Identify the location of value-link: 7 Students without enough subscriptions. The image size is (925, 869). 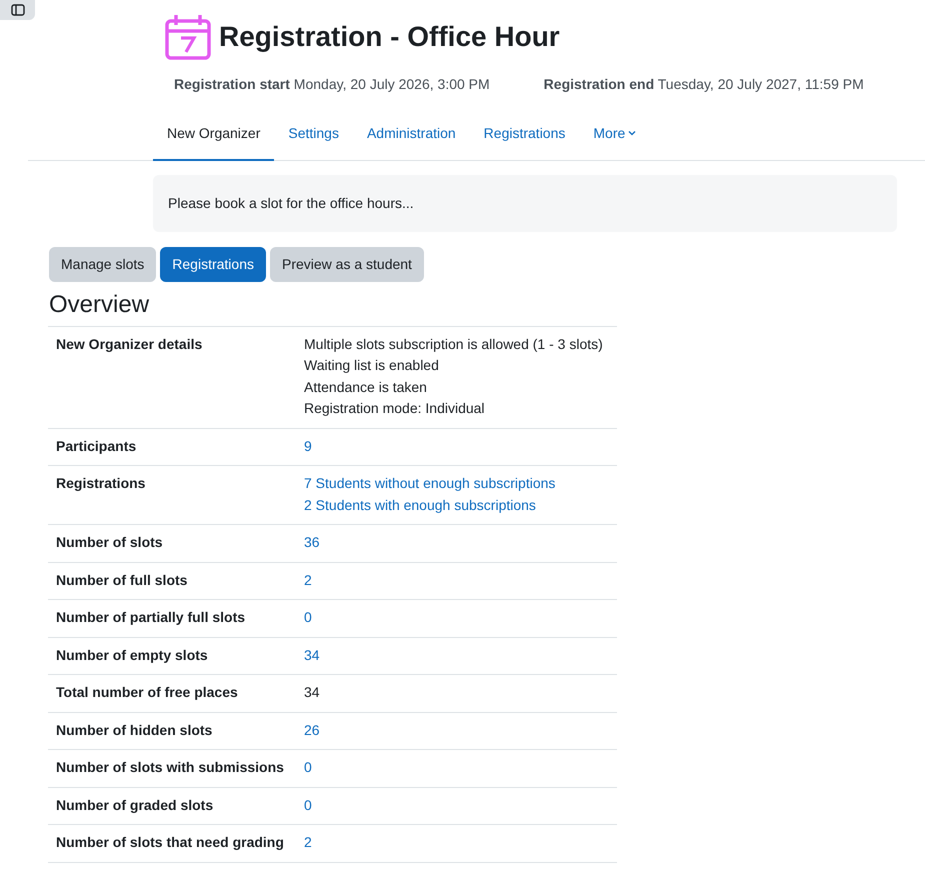
(430, 483).